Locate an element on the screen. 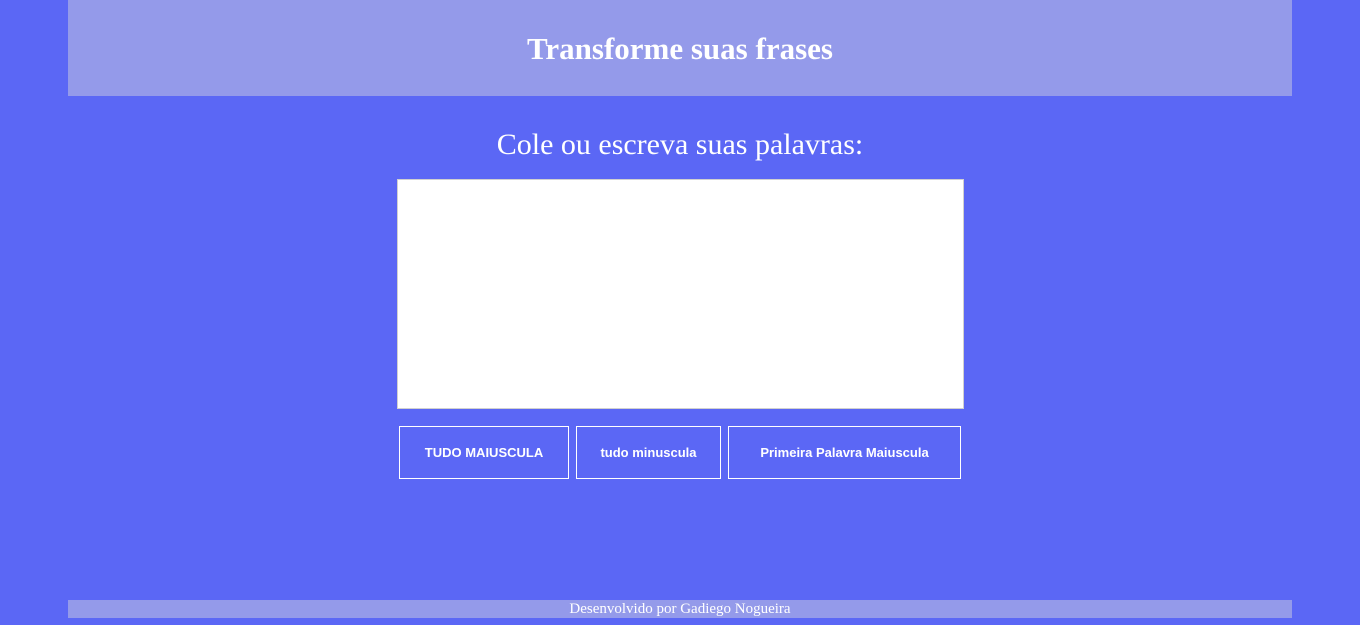 The height and width of the screenshot is (625, 1360). page-header: Transforme suas frases is located at coordinates (680, 48).